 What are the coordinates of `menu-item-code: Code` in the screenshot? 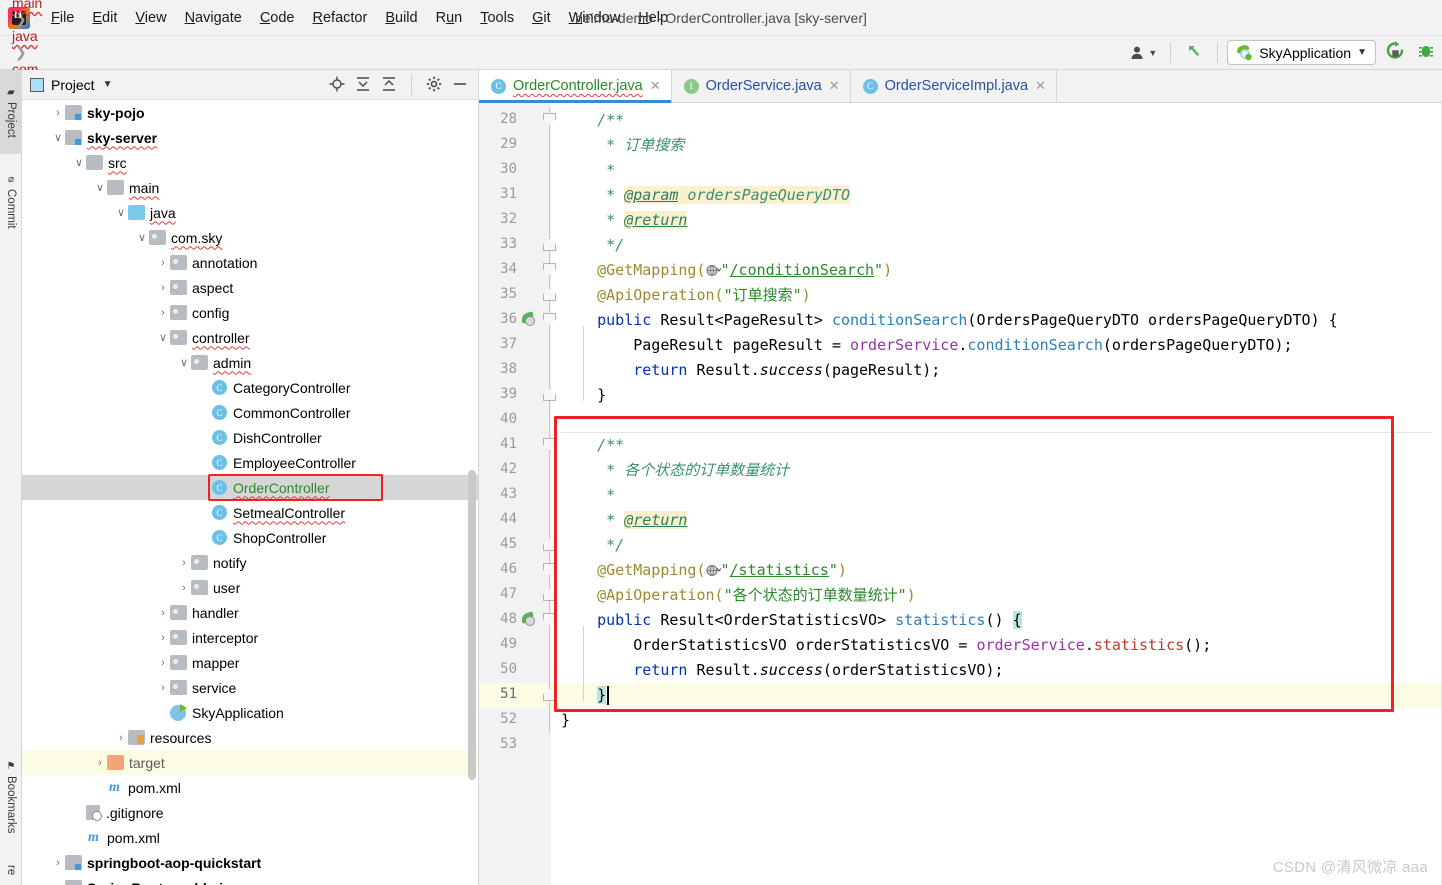 It's located at (277, 18).